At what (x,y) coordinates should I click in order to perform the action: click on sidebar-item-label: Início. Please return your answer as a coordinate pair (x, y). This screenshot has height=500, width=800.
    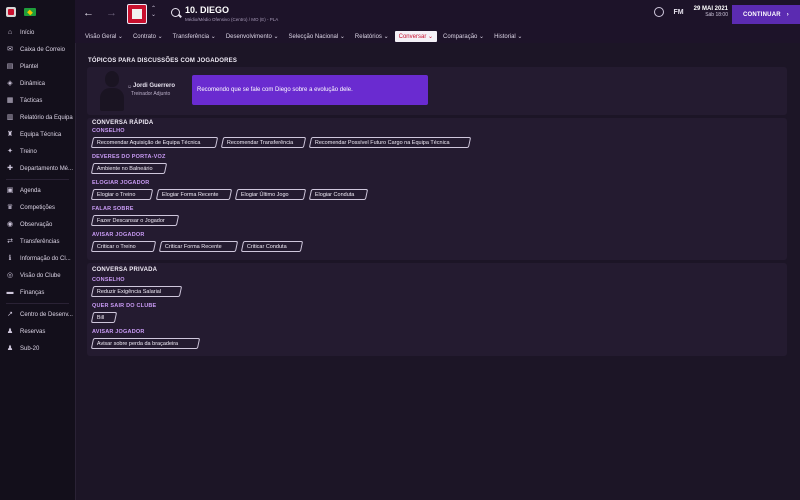
    Looking at the image, I should click on (27, 32).